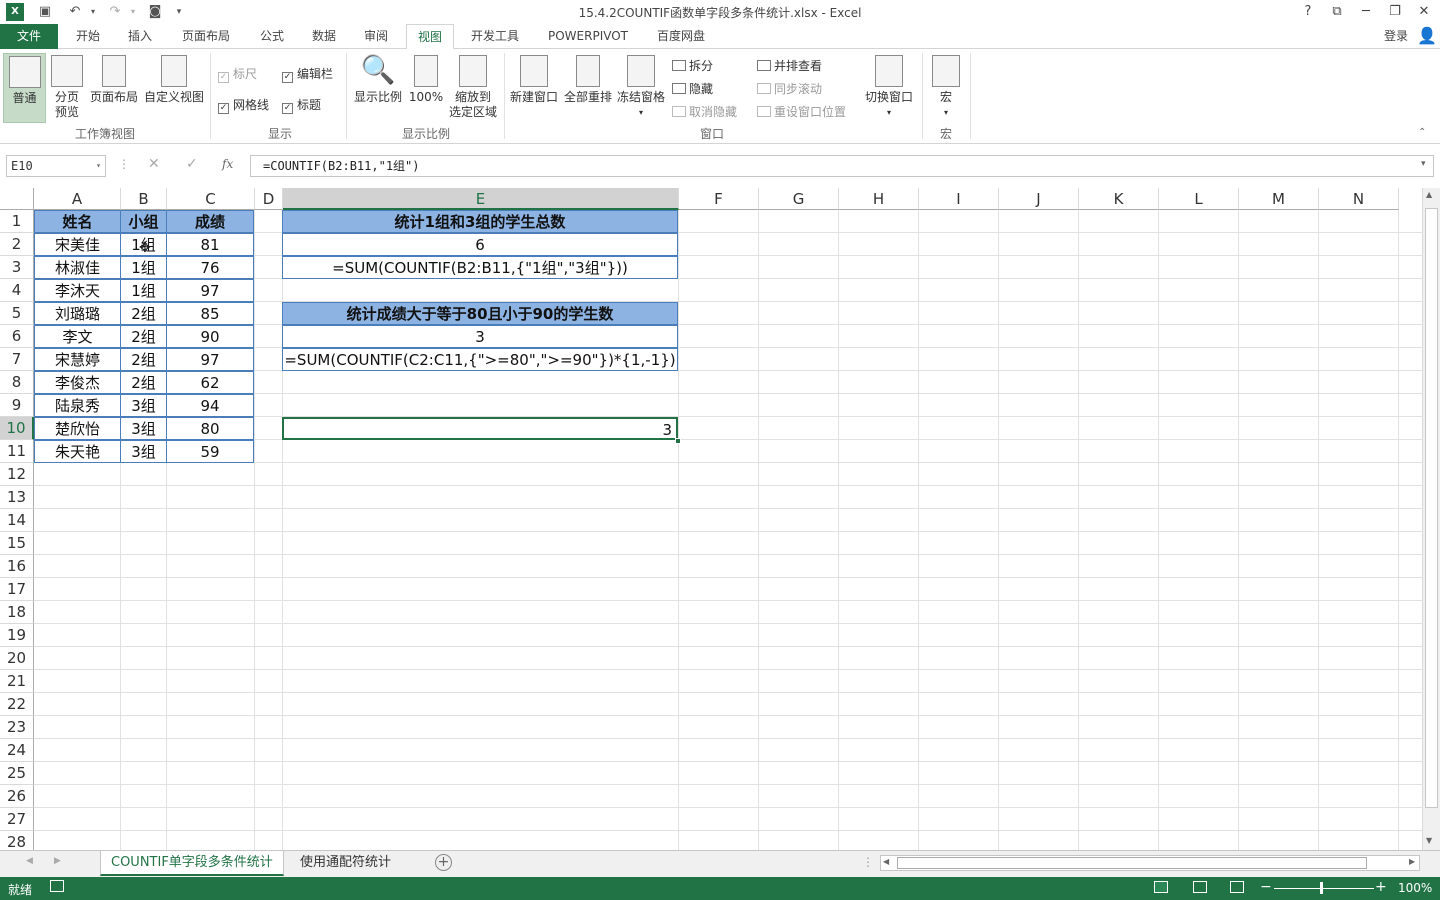 Image resolution: width=1440 pixels, height=900 pixels. What do you see at coordinates (889, 86) in the screenshot?
I see `switch-windows-button: 切换窗口 ▾` at bounding box center [889, 86].